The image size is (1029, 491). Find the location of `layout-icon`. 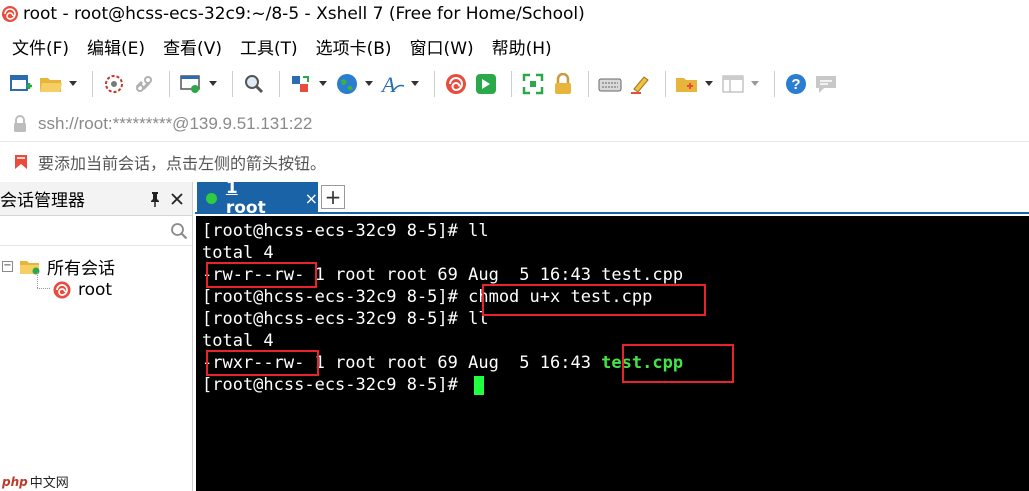

layout-icon is located at coordinates (733, 84).